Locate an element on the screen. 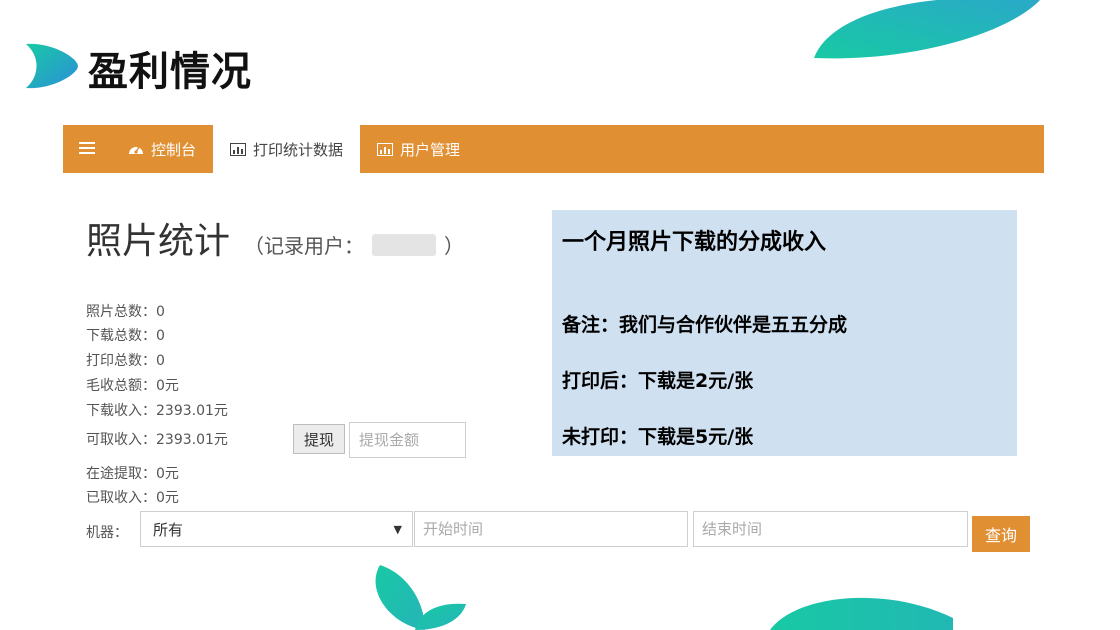 The height and width of the screenshot is (630, 1120). nav-item-print-stats: 打印统计数据 is located at coordinates (287, 149).